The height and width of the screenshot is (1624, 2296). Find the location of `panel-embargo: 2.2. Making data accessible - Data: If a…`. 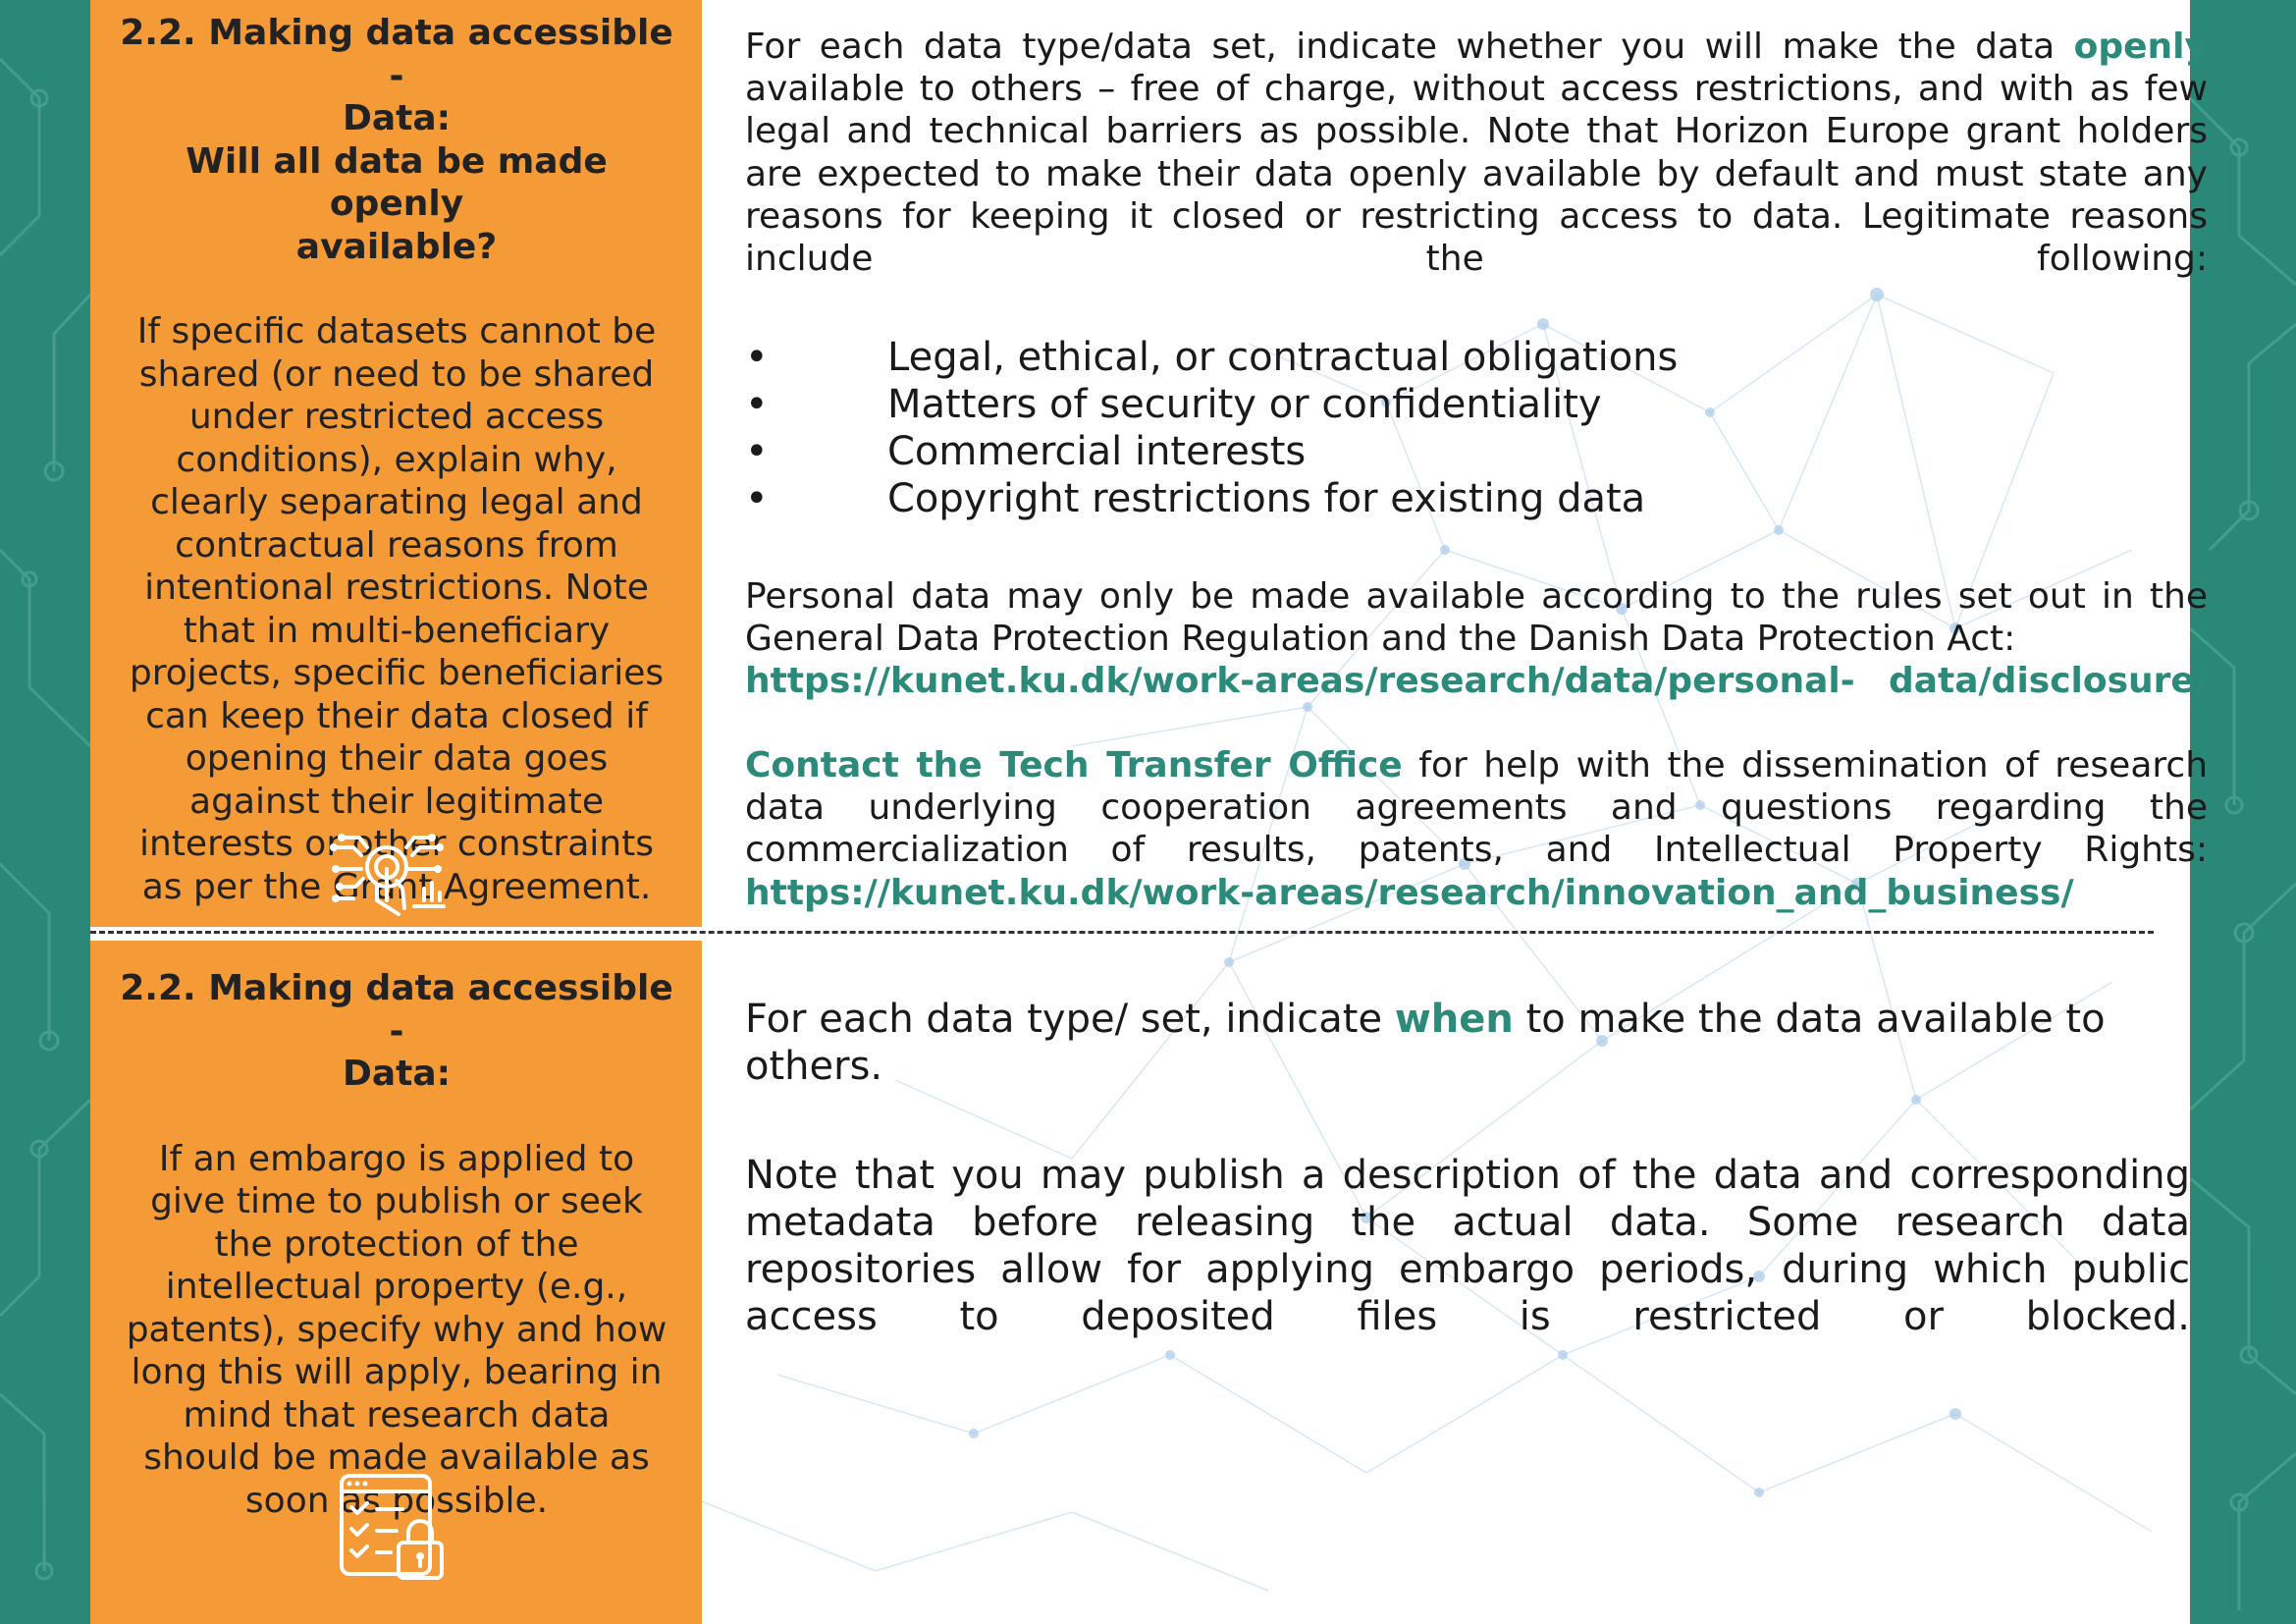

panel-embargo: 2.2. Making data accessible - Data: If a… is located at coordinates (396, 1282).